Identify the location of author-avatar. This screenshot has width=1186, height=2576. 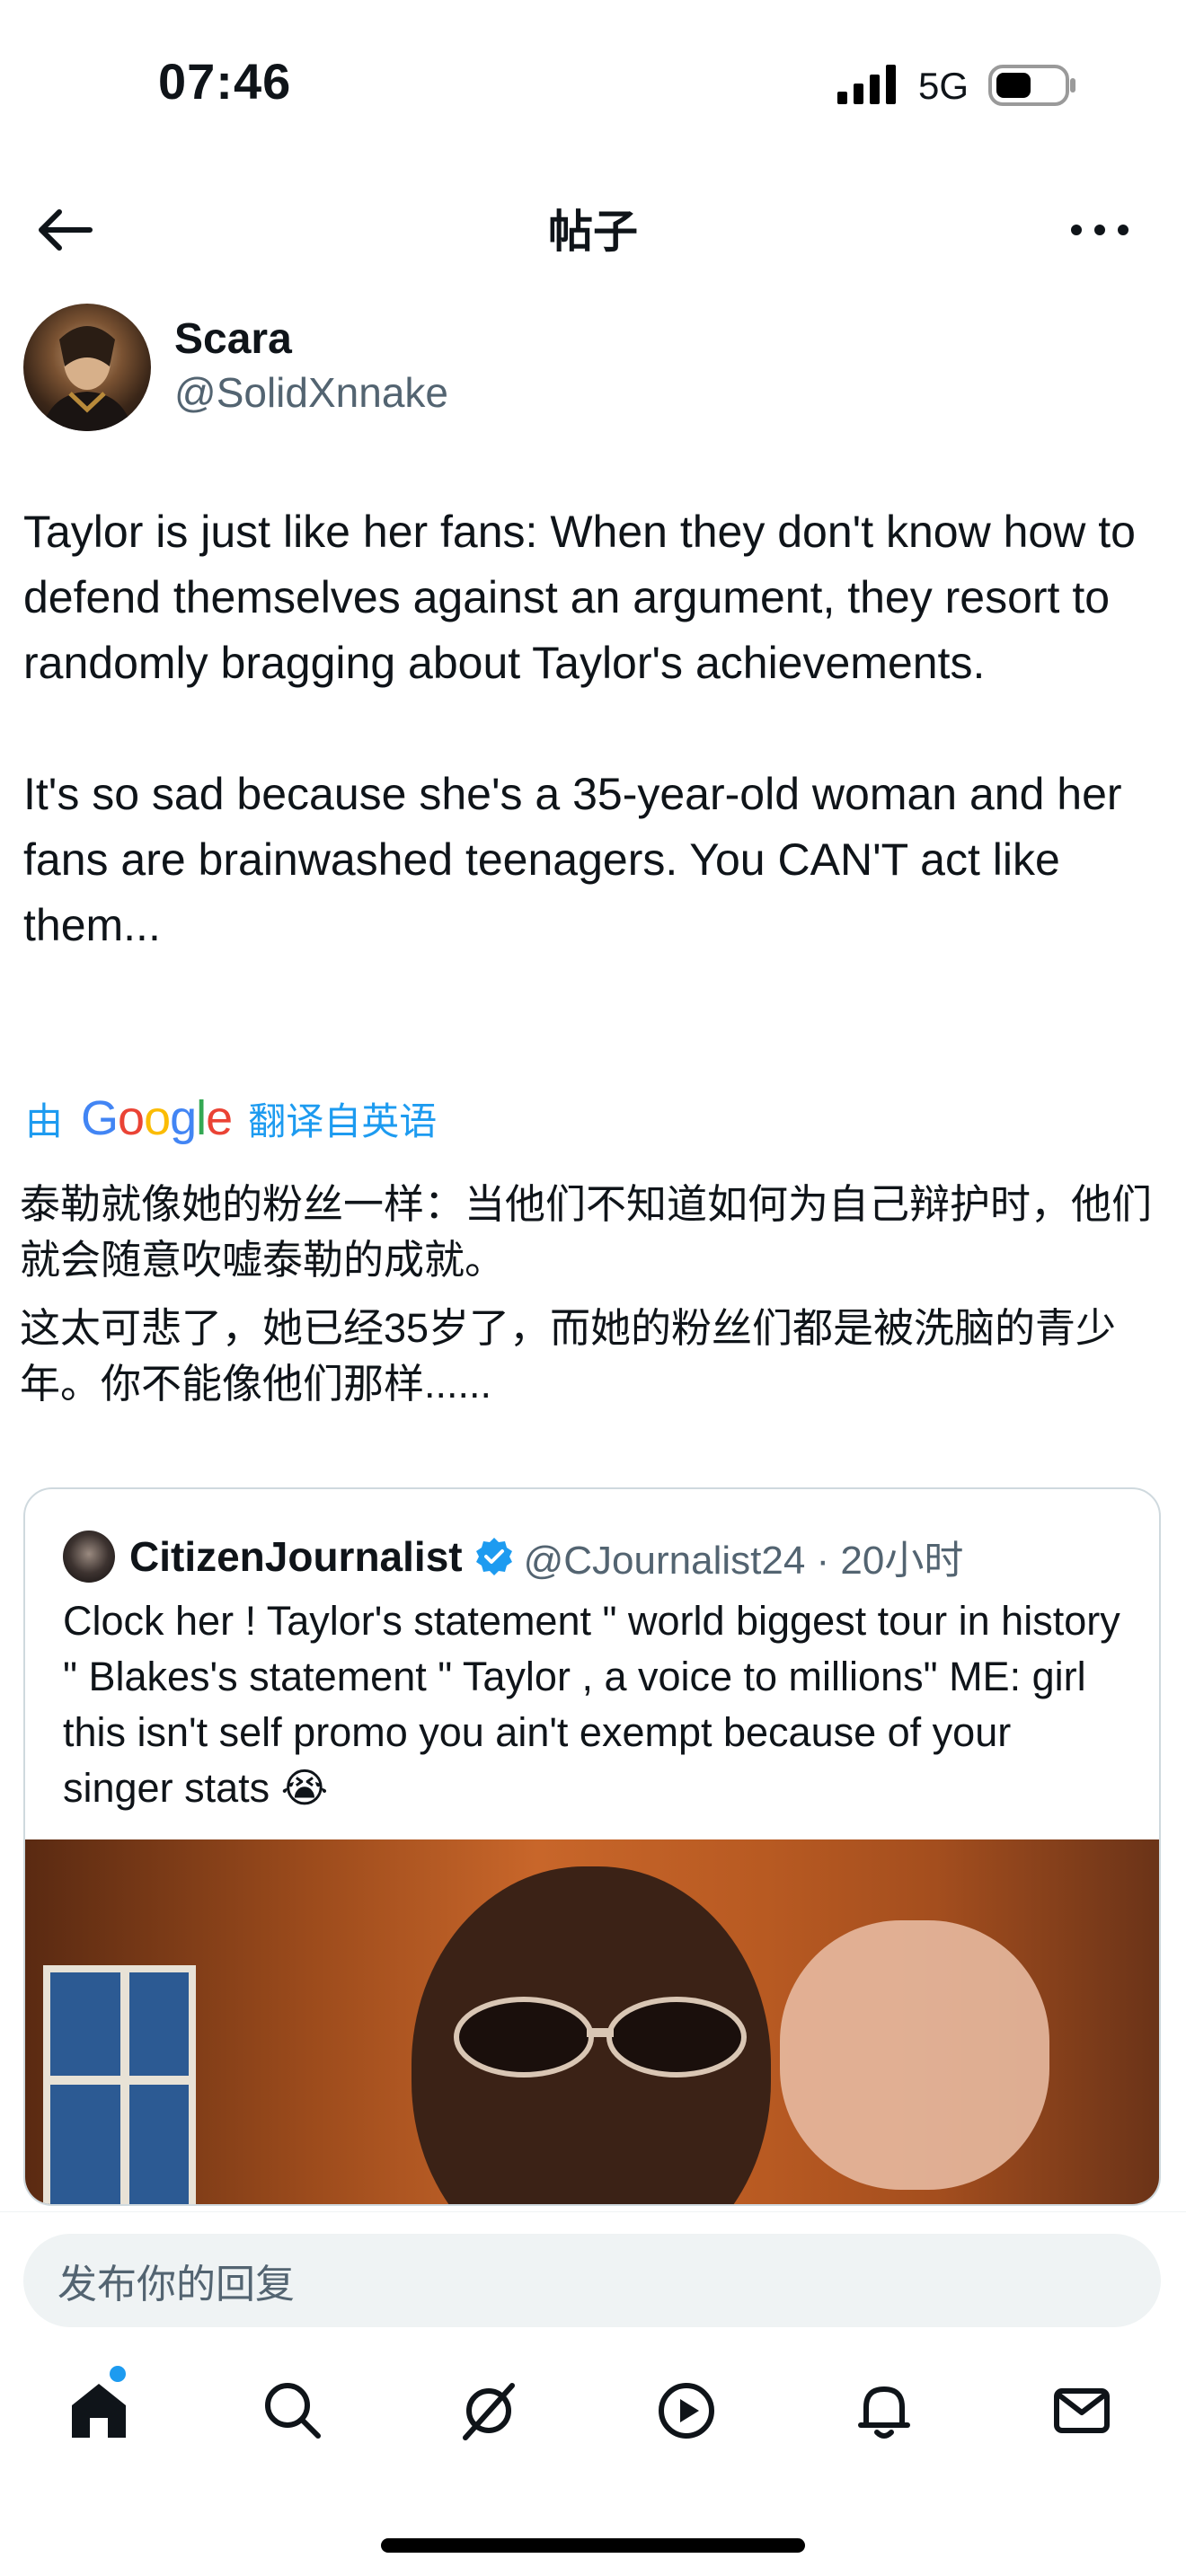
(87, 367).